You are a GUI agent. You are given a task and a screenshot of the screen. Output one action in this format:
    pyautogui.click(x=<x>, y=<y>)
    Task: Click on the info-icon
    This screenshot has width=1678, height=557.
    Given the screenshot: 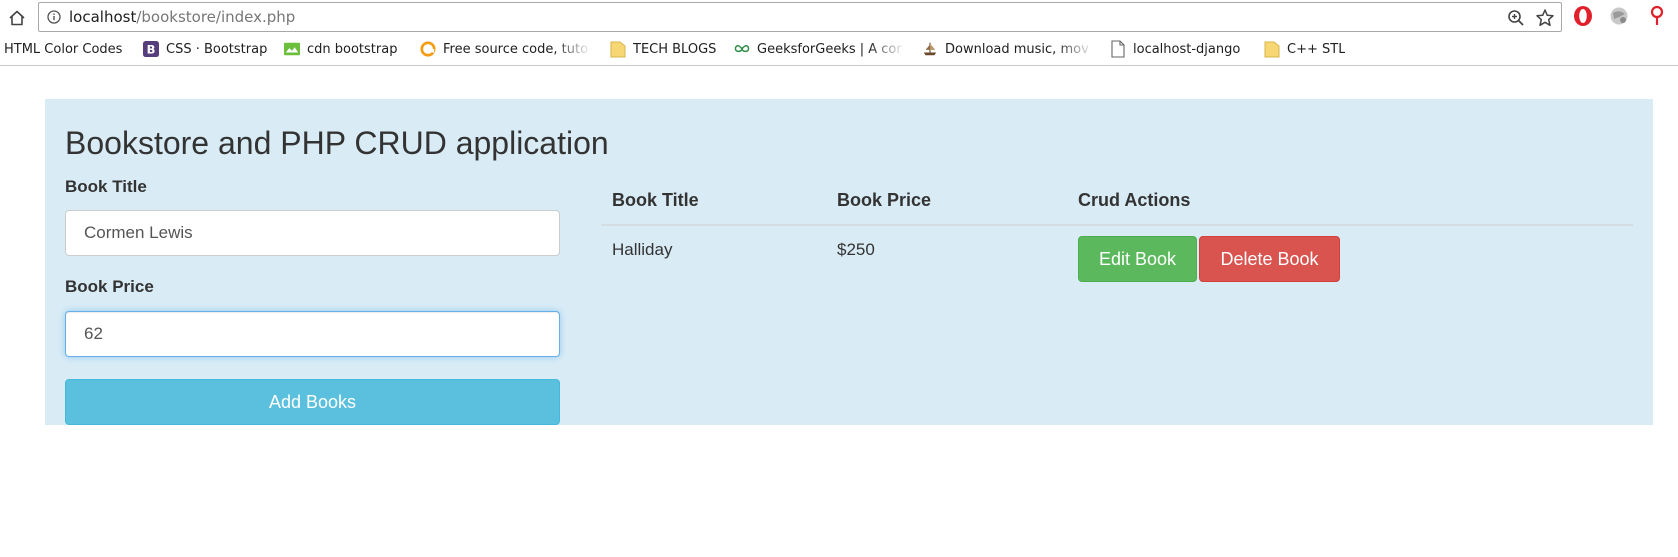 What is the action you would take?
    pyautogui.click(x=54, y=17)
    